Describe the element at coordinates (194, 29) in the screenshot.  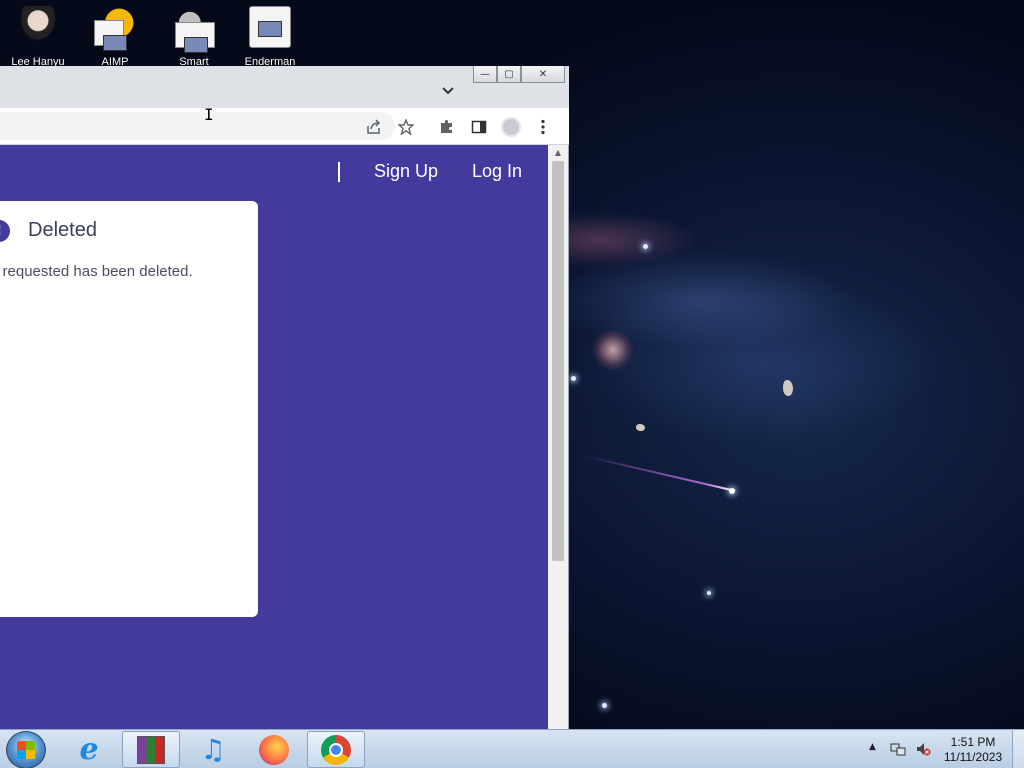
I see `gear-doc-icon` at that location.